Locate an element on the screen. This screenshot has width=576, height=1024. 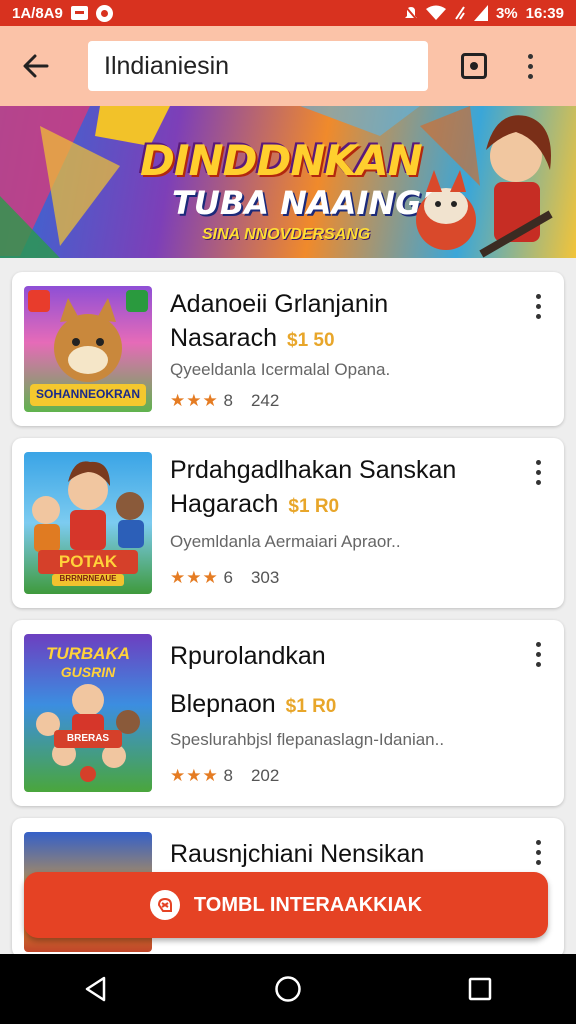
nav-recents-button is located at coordinates (480, 989).